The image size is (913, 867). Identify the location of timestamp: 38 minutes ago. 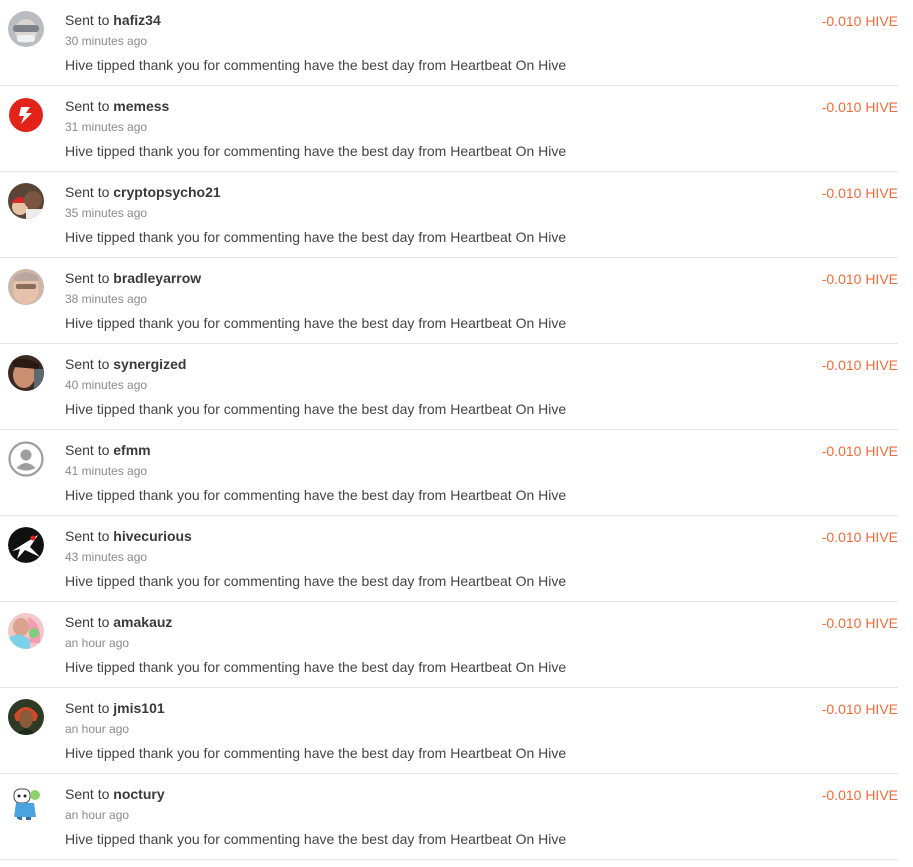
(106, 299).